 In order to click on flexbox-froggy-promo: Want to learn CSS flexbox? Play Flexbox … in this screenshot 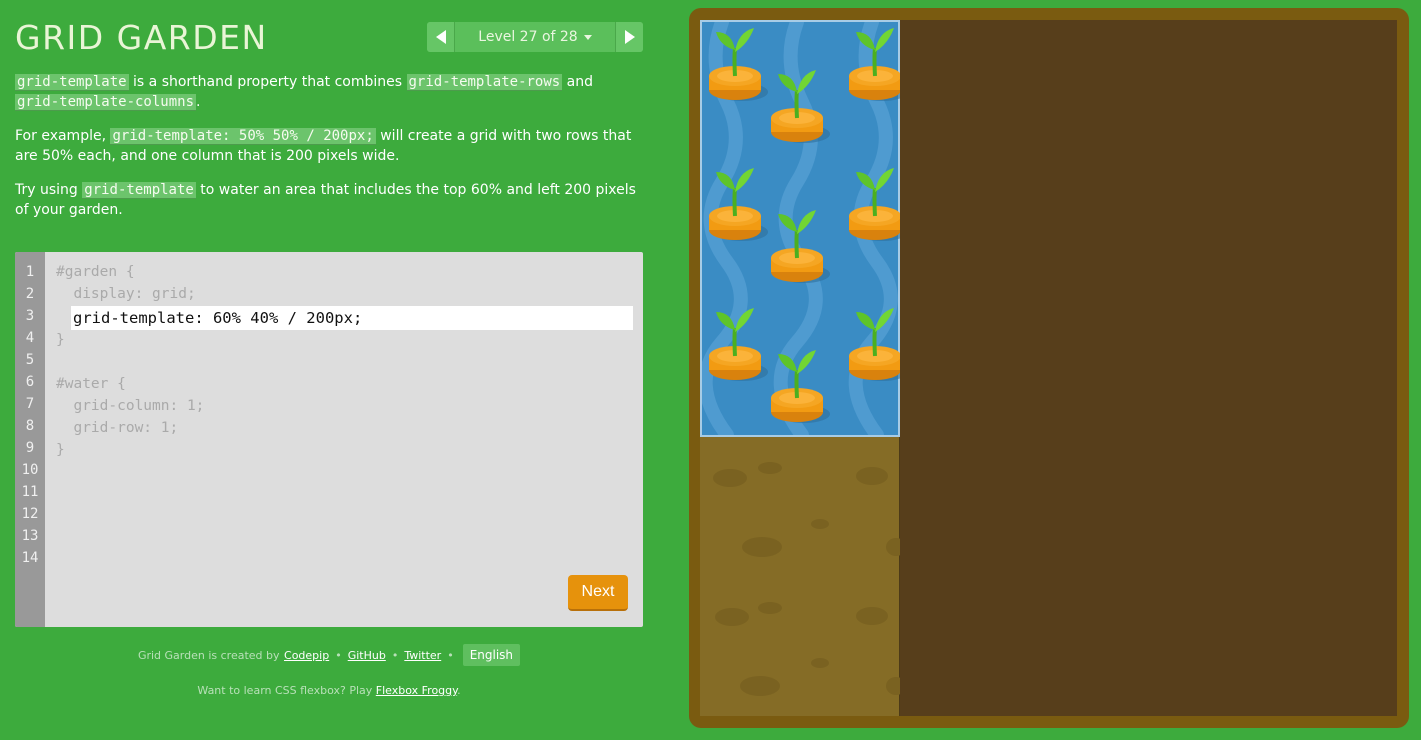, I will do `click(329, 690)`.